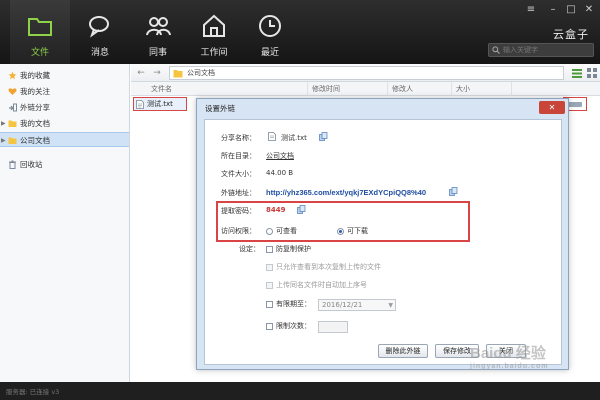 The width and height of the screenshot is (600, 400). I want to click on link-icon, so click(13, 107).